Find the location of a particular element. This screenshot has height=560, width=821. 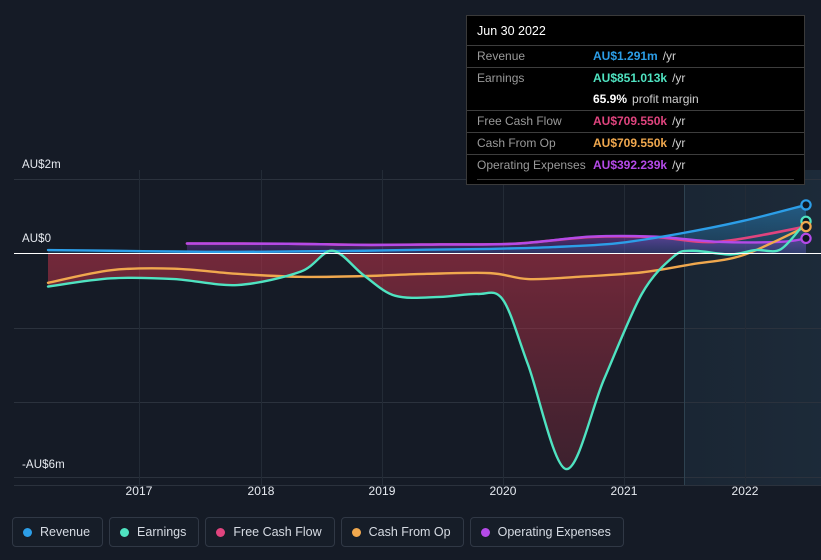

tooltip-row: Revenue AU$1.291m/yr is located at coordinates (635, 56).